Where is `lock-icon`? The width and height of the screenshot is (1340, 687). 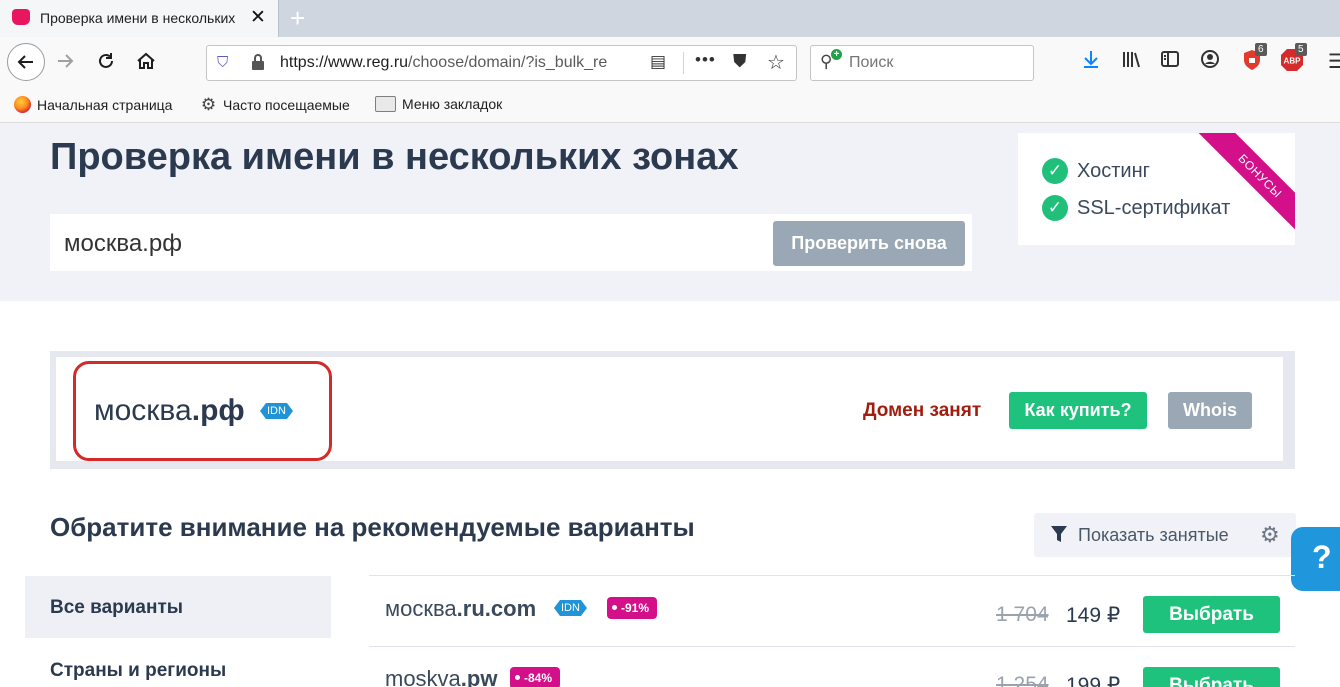 lock-icon is located at coordinates (258, 62).